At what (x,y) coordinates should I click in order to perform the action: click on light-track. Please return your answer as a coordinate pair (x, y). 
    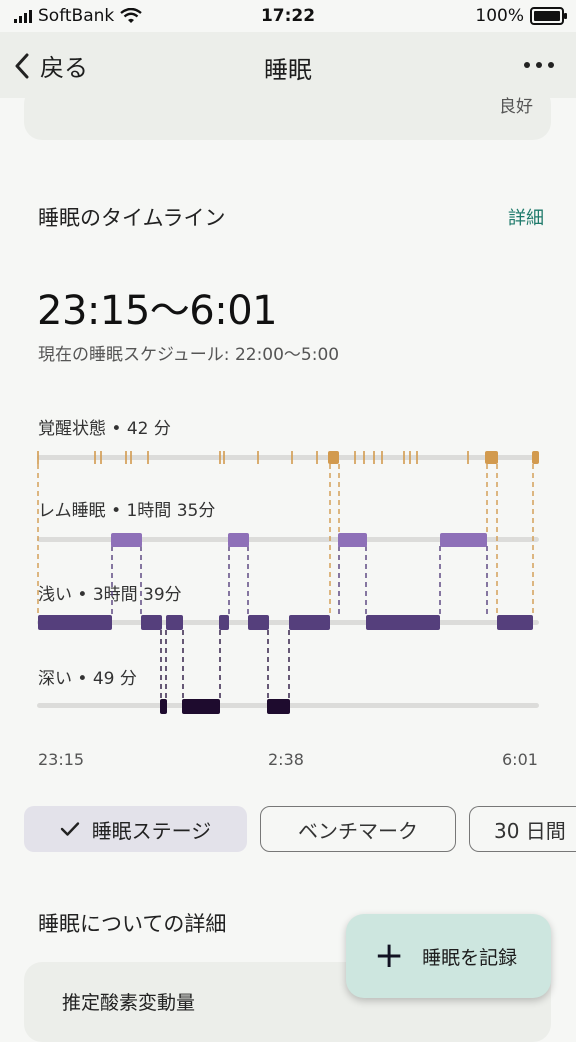
    Looking at the image, I should click on (288, 622).